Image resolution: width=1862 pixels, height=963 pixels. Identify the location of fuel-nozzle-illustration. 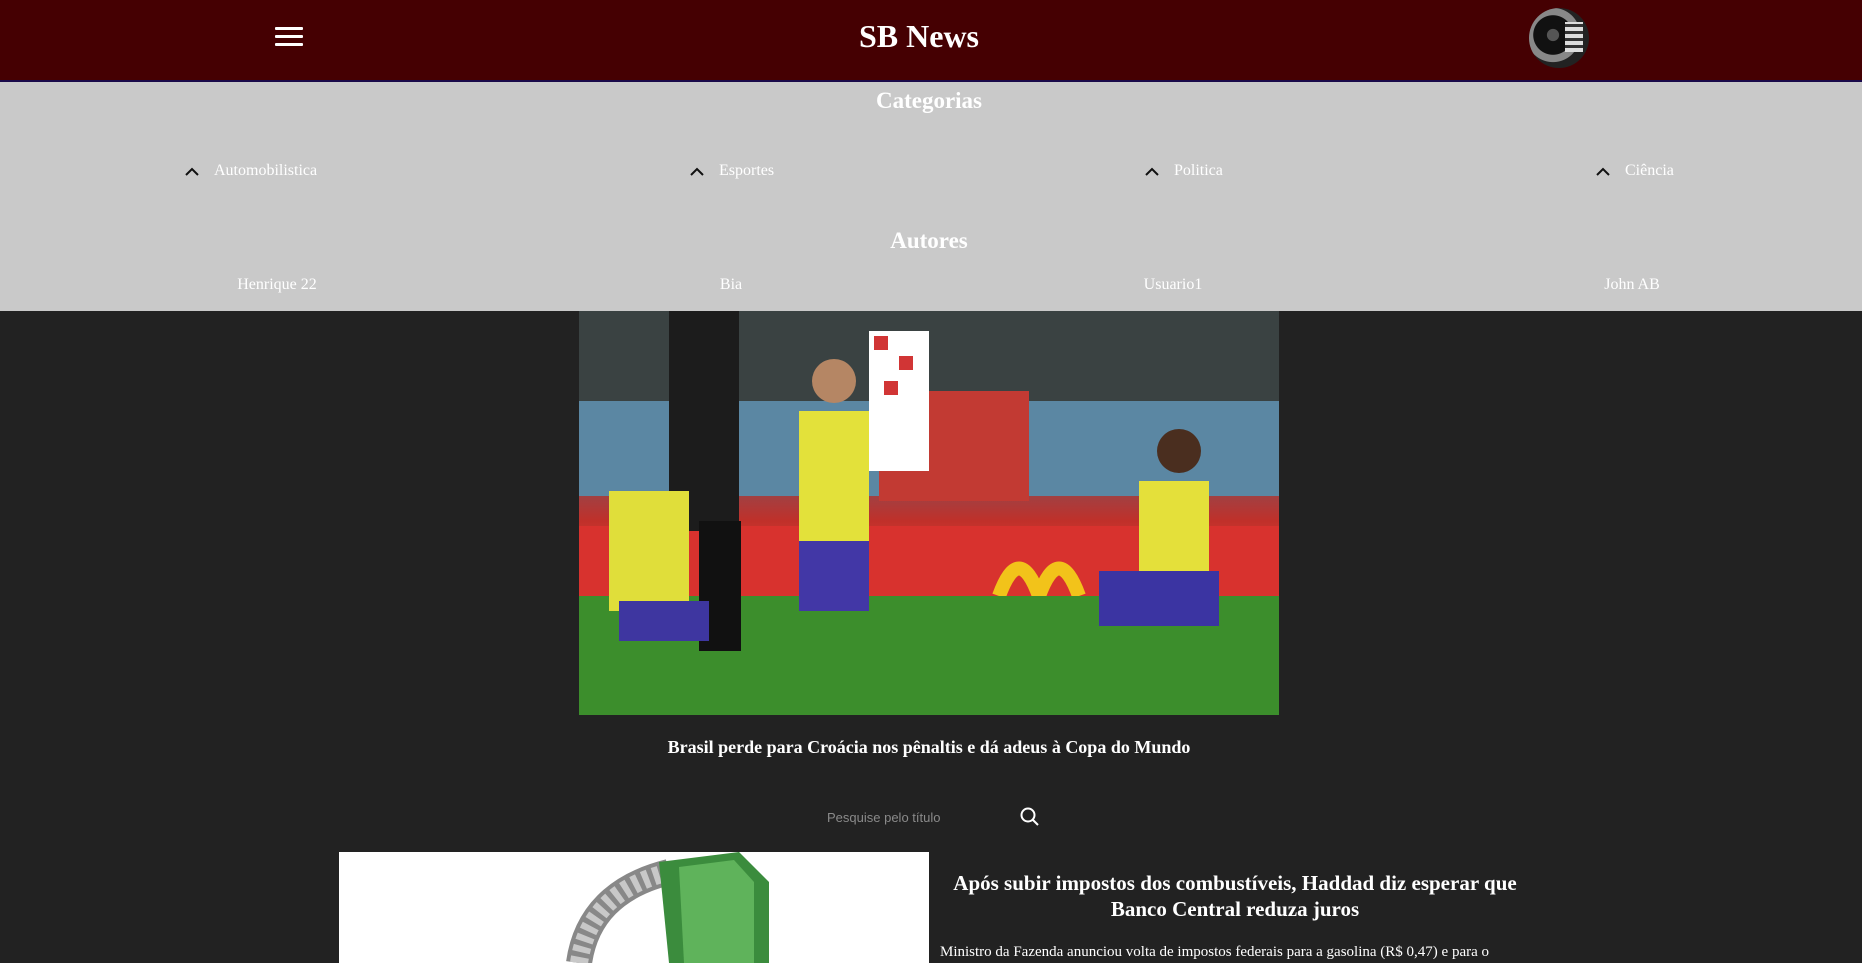
(667, 907).